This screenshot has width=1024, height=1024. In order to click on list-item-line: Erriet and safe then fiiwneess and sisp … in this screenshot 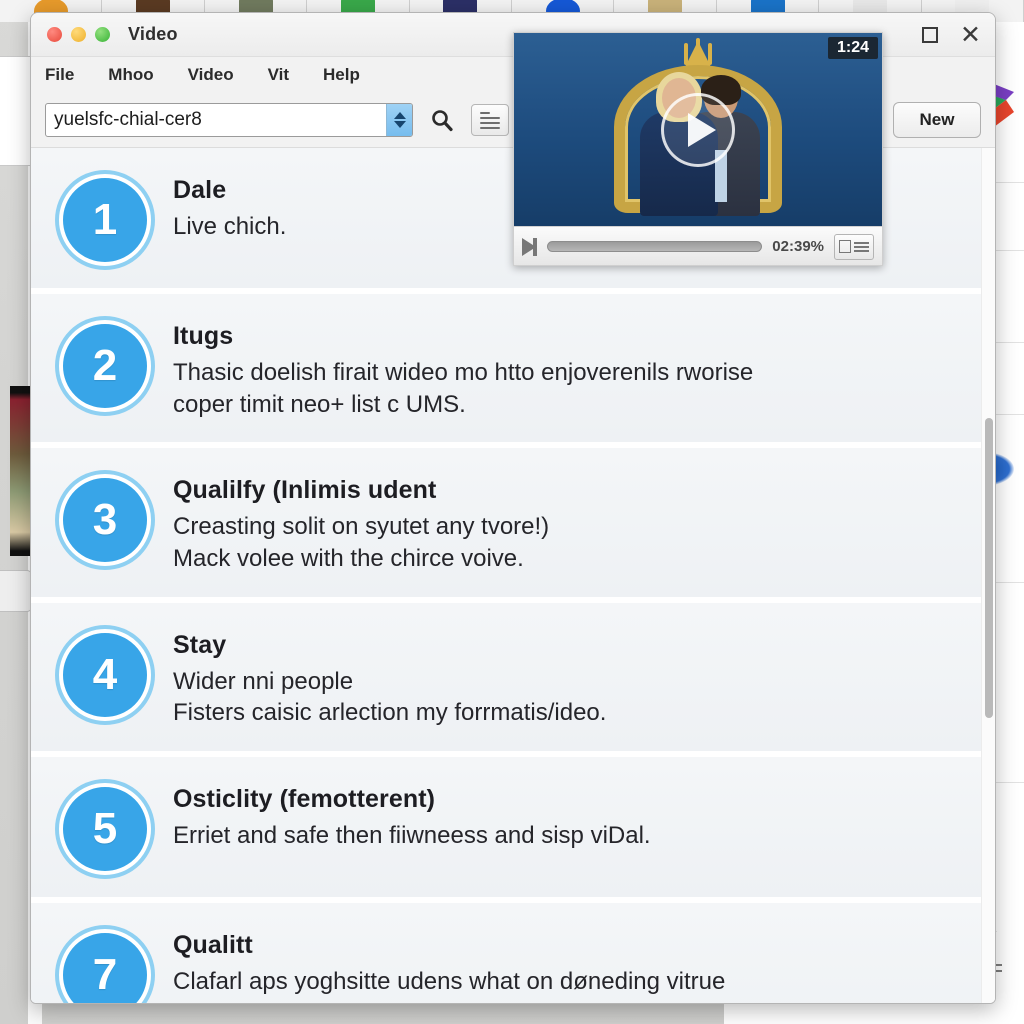, I will do `click(412, 836)`.